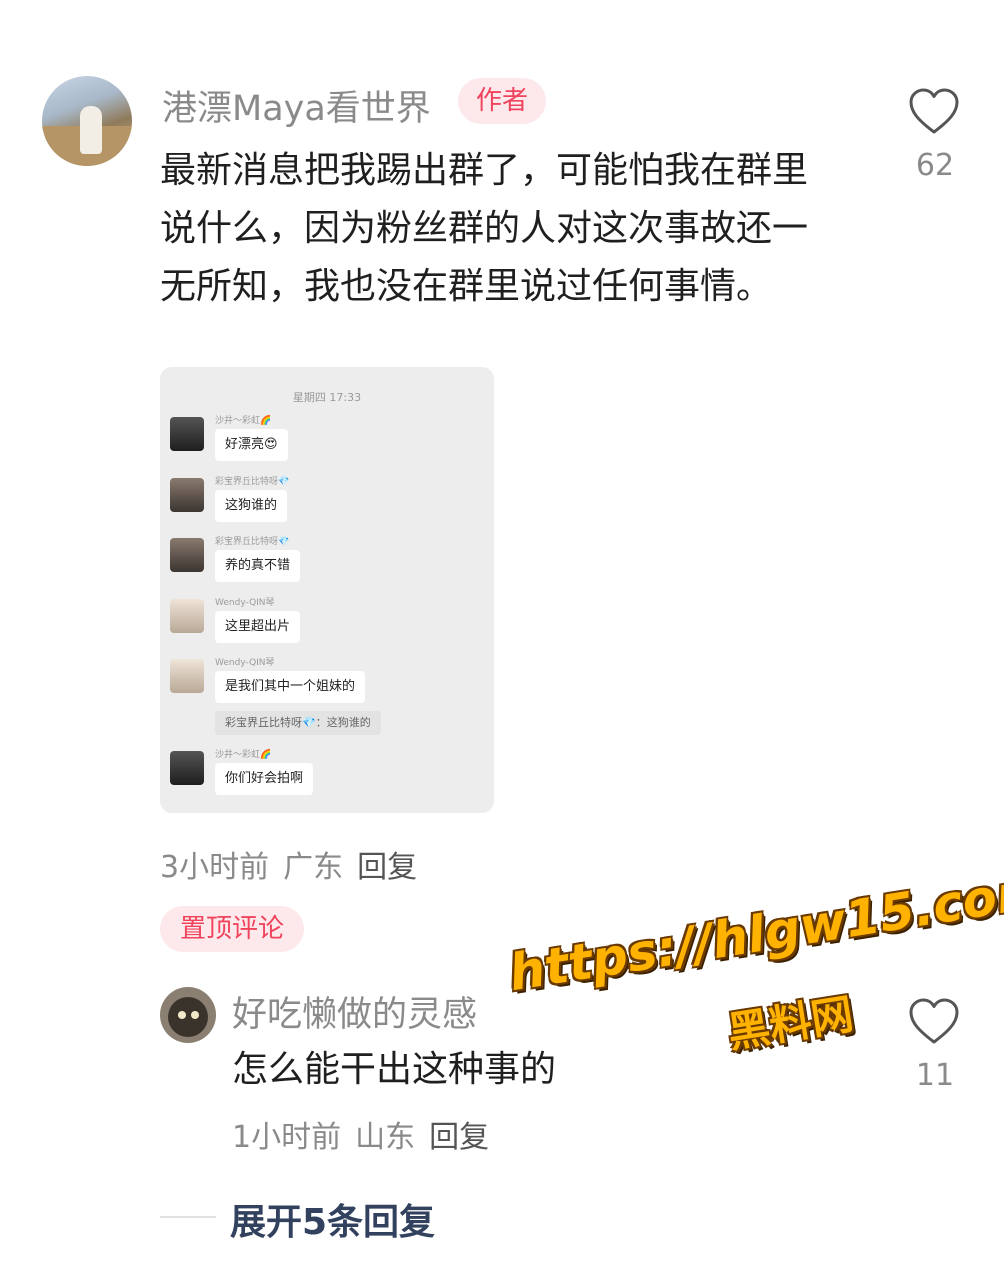 This screenshot has height=1280, width=1004. I want to click on chat-bubble: 养的真不错, so click(258, 566).